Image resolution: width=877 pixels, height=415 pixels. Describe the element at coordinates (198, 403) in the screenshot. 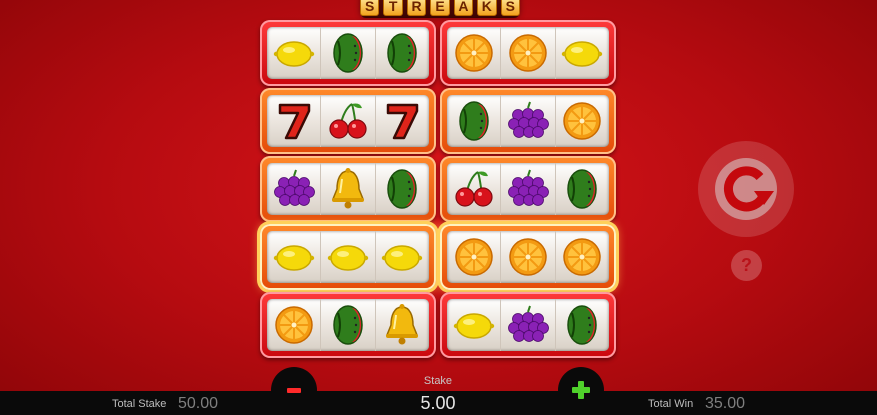

I see `total-stake-value: 50.00` at that location.